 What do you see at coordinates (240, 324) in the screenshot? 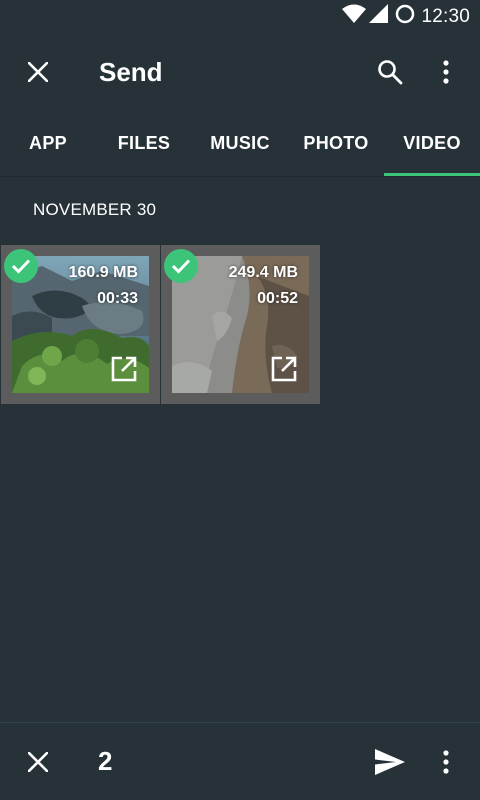
I see `video-item: 249.4 MB 00:52` at bounding box center [240, 324].